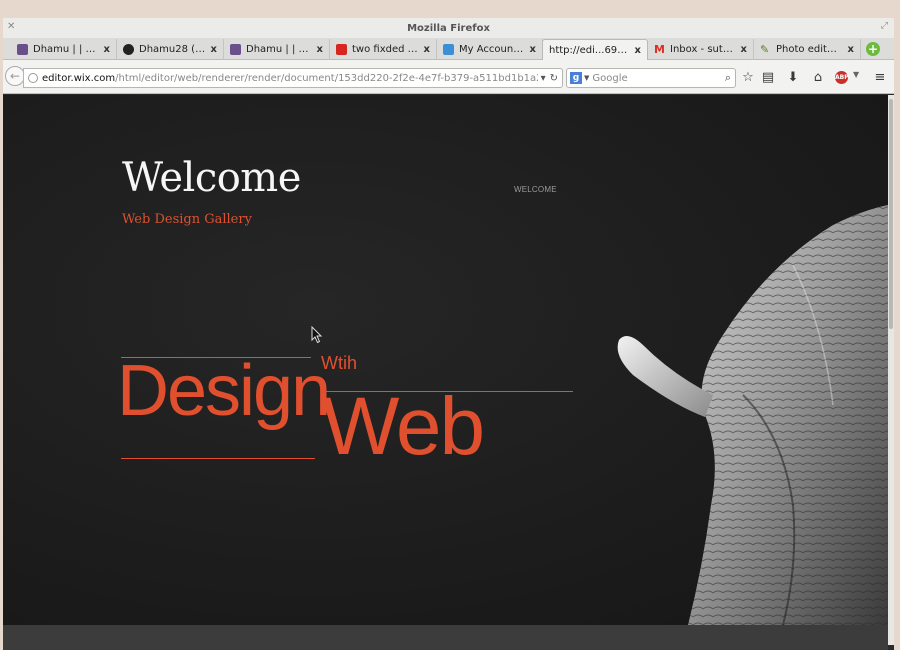 The width and height of the screenshot is (900, 650). What do you see at coordinates (64, 49) in the screenshot?
I see `tab-dhamu-1: Dhamu | | A perf... x` at bounding box center [64, 49].